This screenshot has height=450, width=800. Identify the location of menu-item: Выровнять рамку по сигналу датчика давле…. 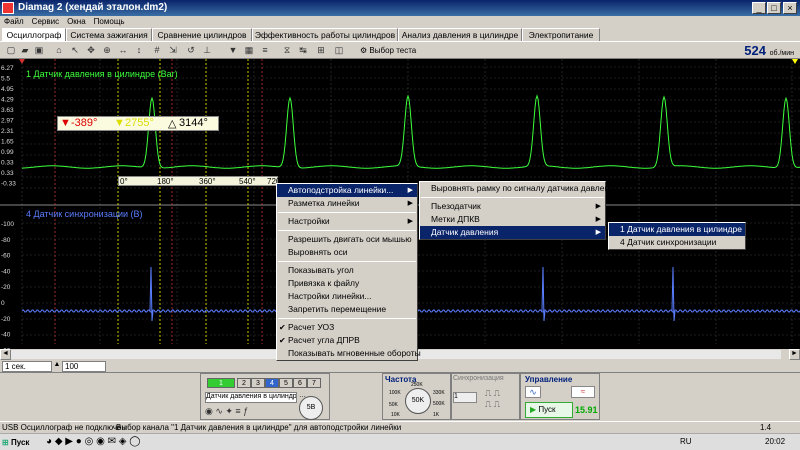
(519, 188).